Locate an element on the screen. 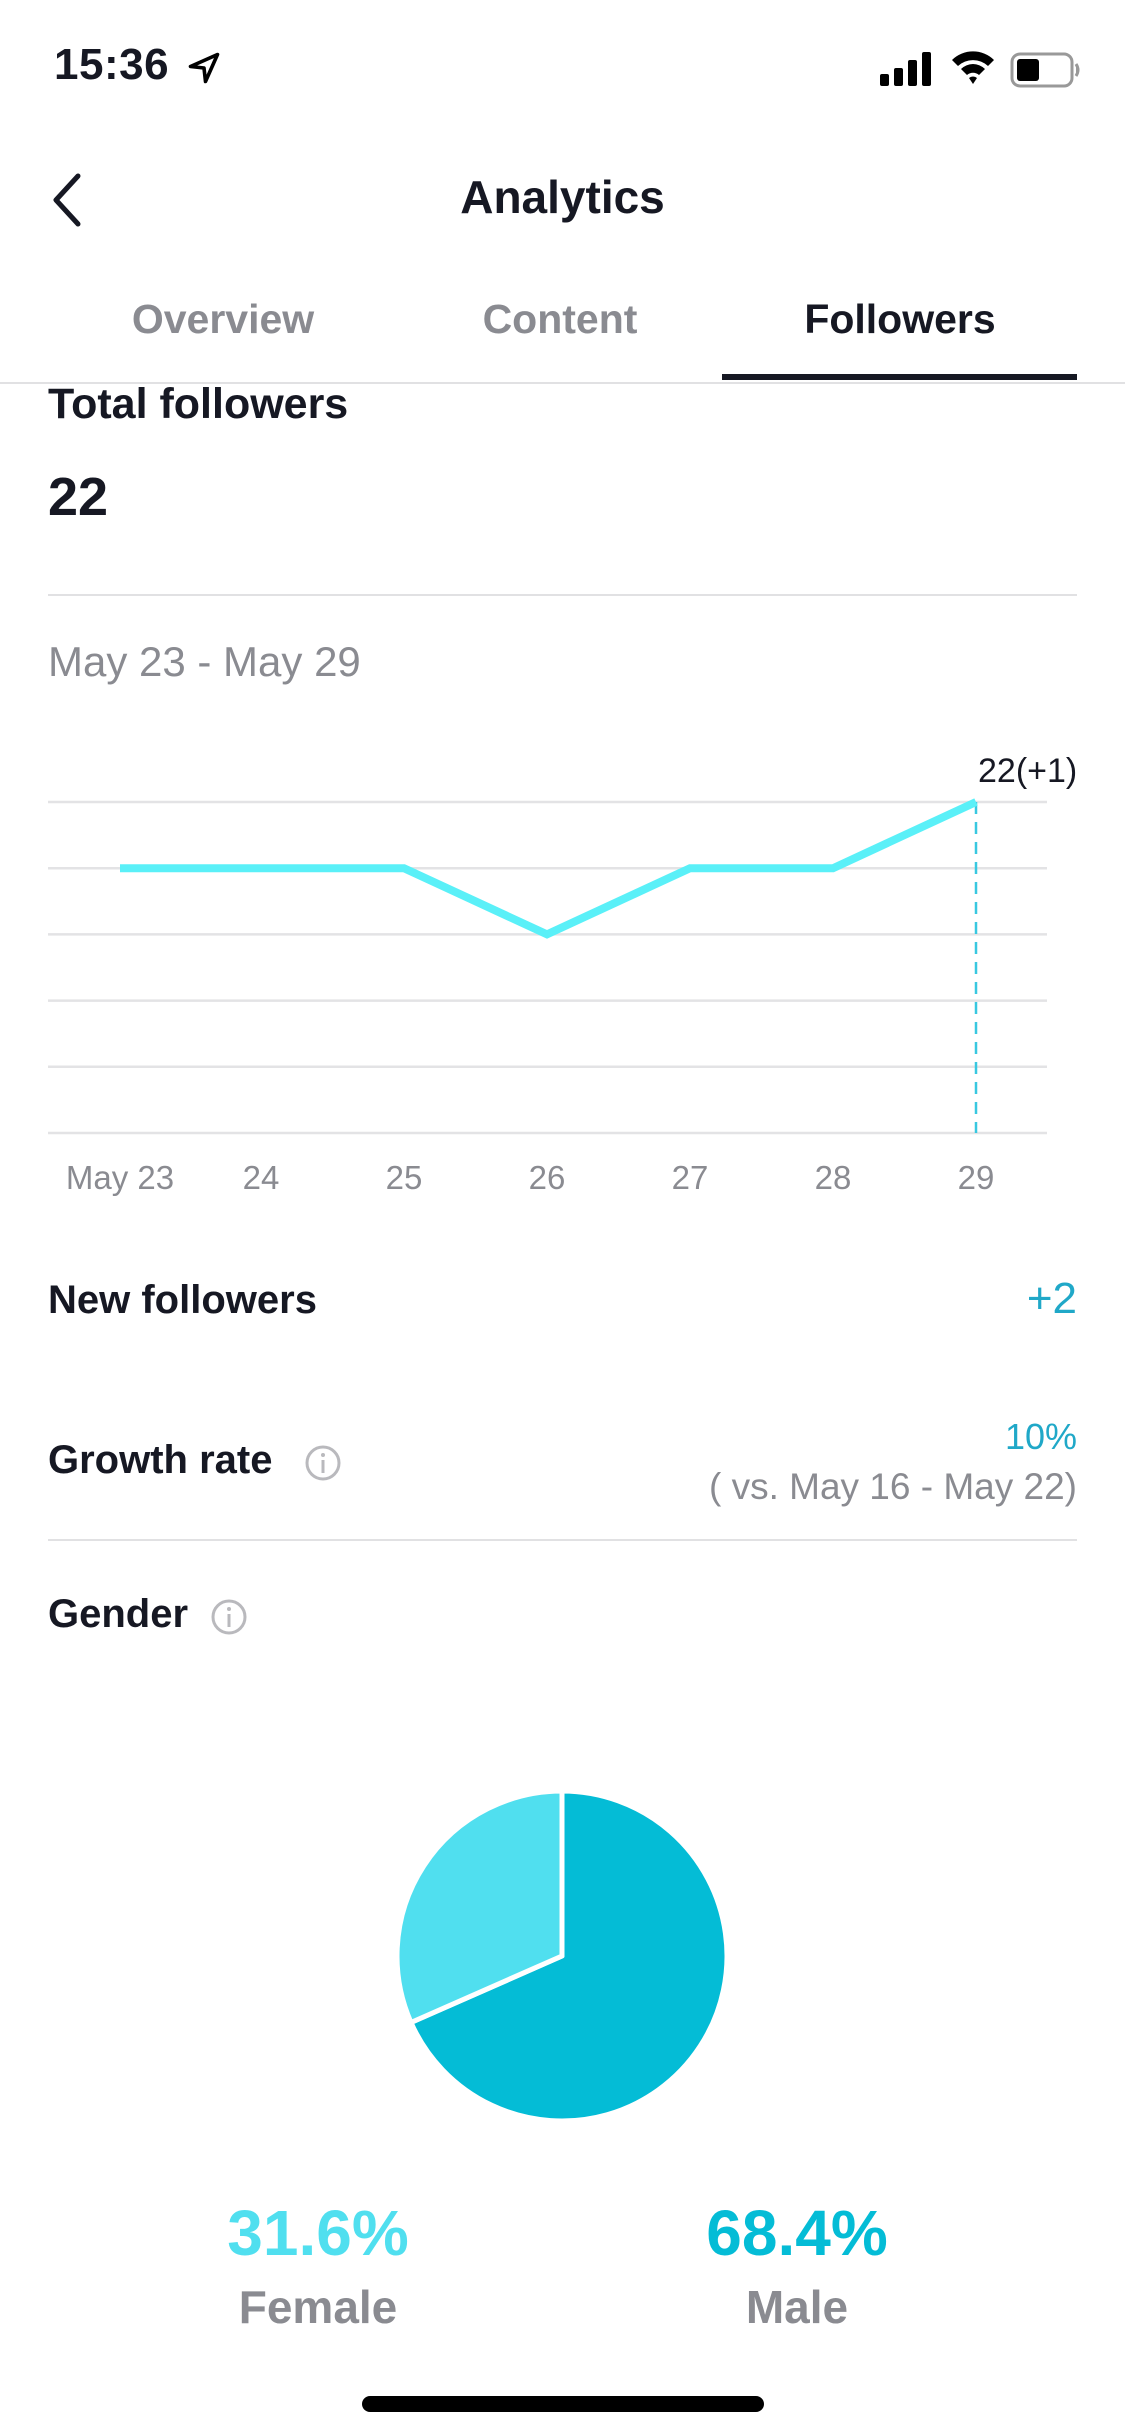  growth-rate-value: 10% is located at coordinates (1040, 1436).